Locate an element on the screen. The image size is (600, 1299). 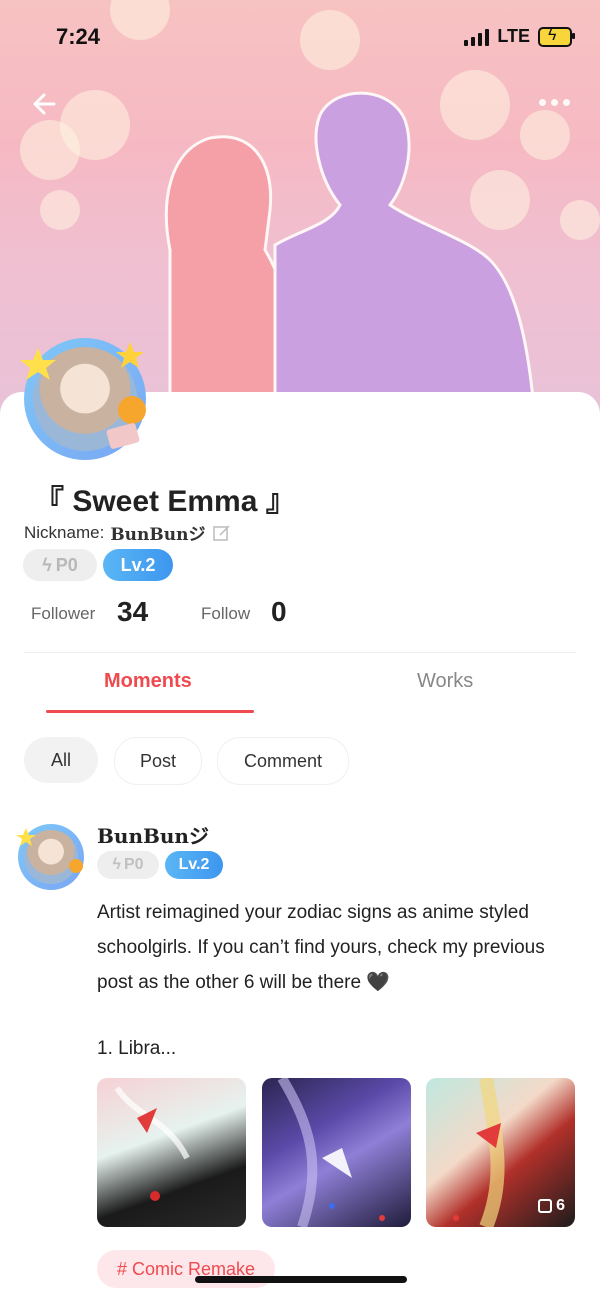
image-count: 6 is located at coordinates (560, 1205).